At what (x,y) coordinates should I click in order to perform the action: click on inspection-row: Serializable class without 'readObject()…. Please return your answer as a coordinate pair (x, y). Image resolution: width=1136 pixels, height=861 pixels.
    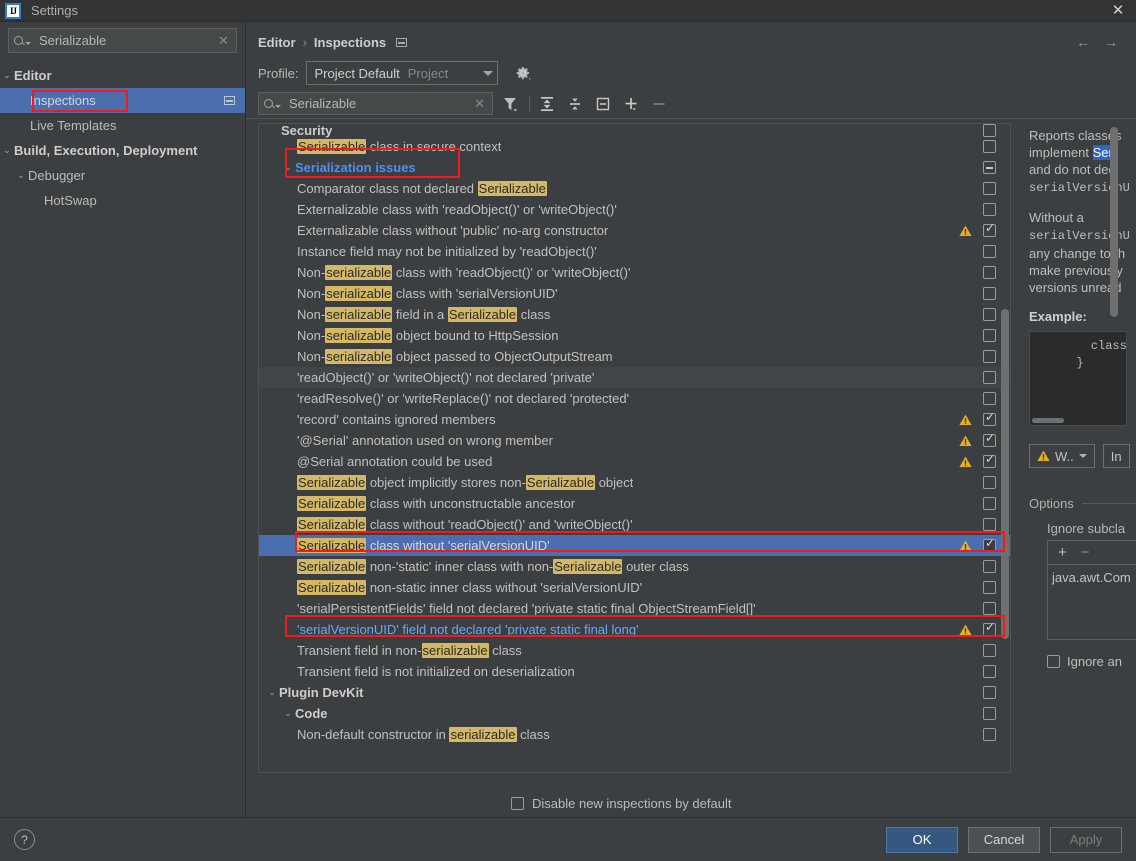
    Looking at the image, I should click on (634, 524).